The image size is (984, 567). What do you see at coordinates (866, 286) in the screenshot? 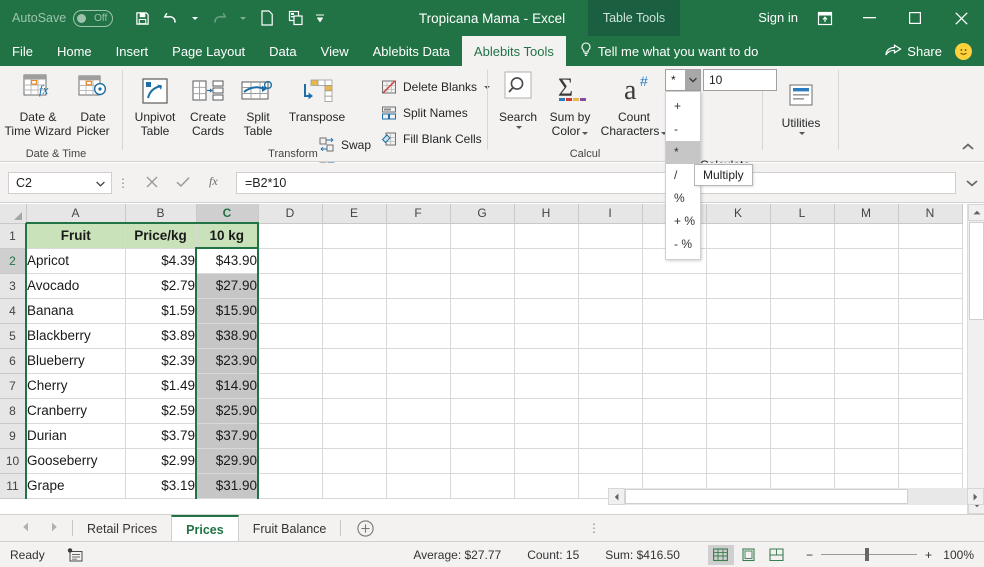
I see `cell-m3` at bounding box center [866, 286].